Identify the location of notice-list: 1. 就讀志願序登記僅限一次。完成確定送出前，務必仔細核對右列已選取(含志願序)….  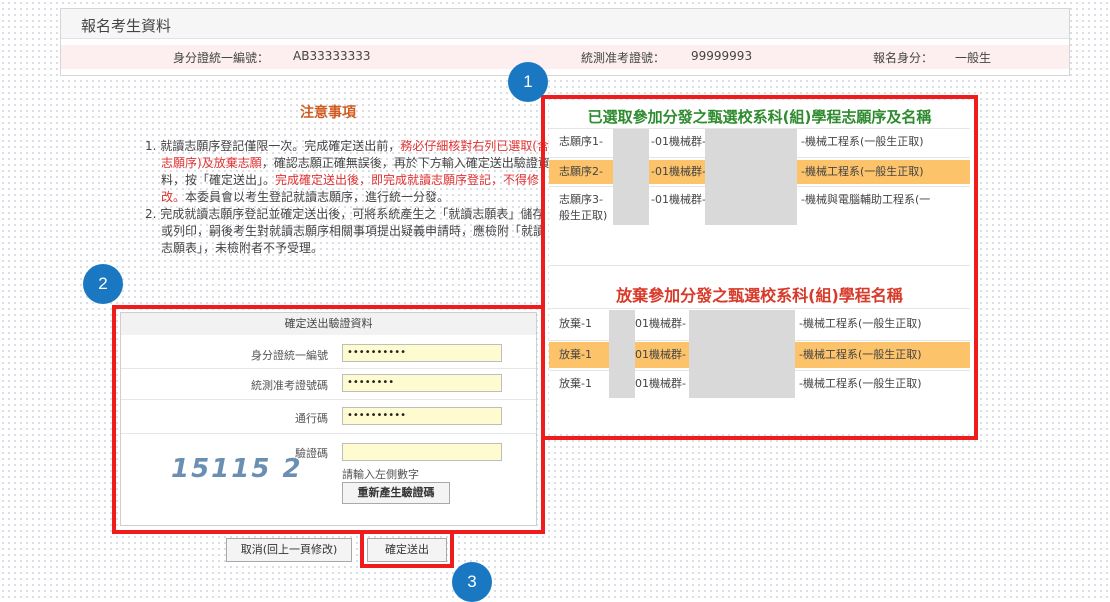
(347, 197).